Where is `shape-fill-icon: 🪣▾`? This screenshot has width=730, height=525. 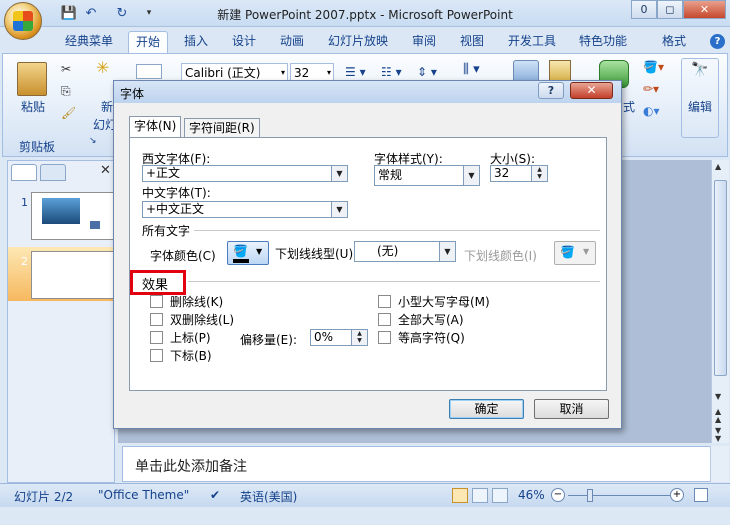 shape-fill-icon: 🪣▾ is located at coordinates (653, 67).